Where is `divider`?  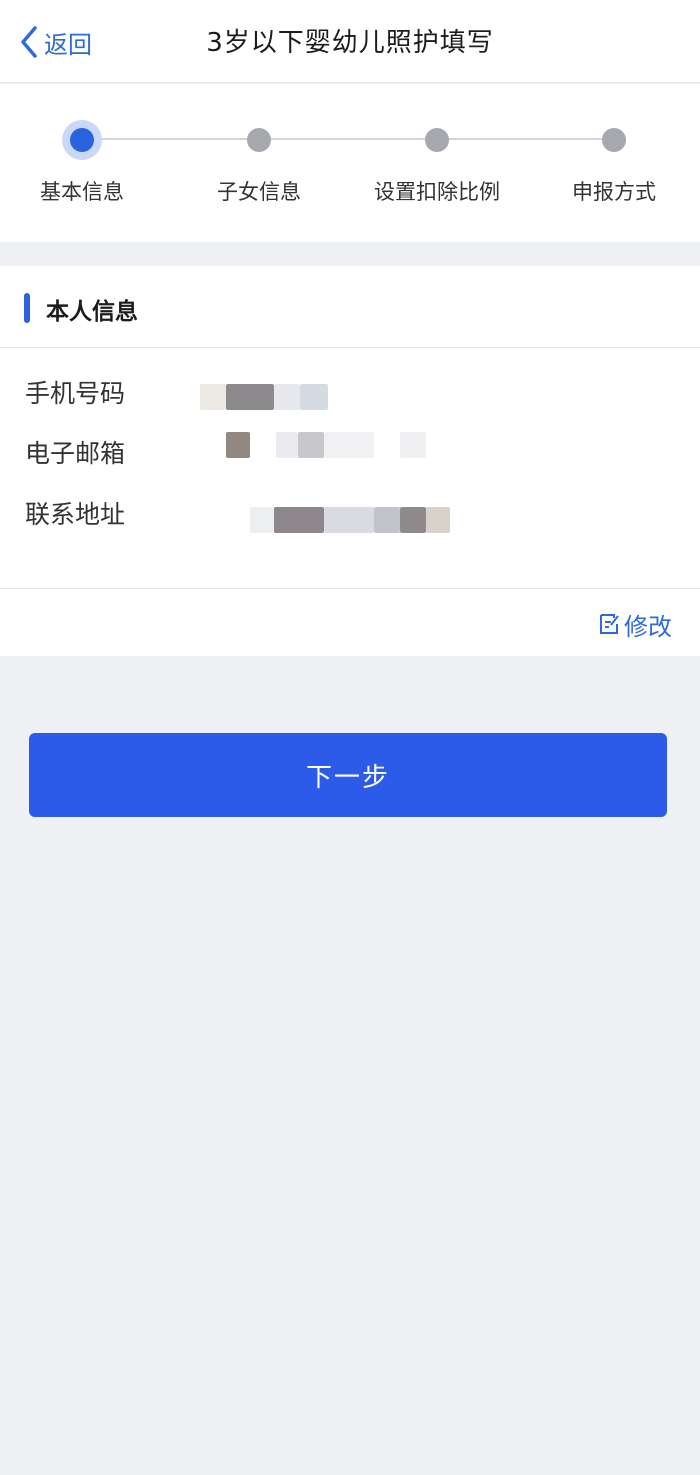 divider is located at coordinates (350, 588).